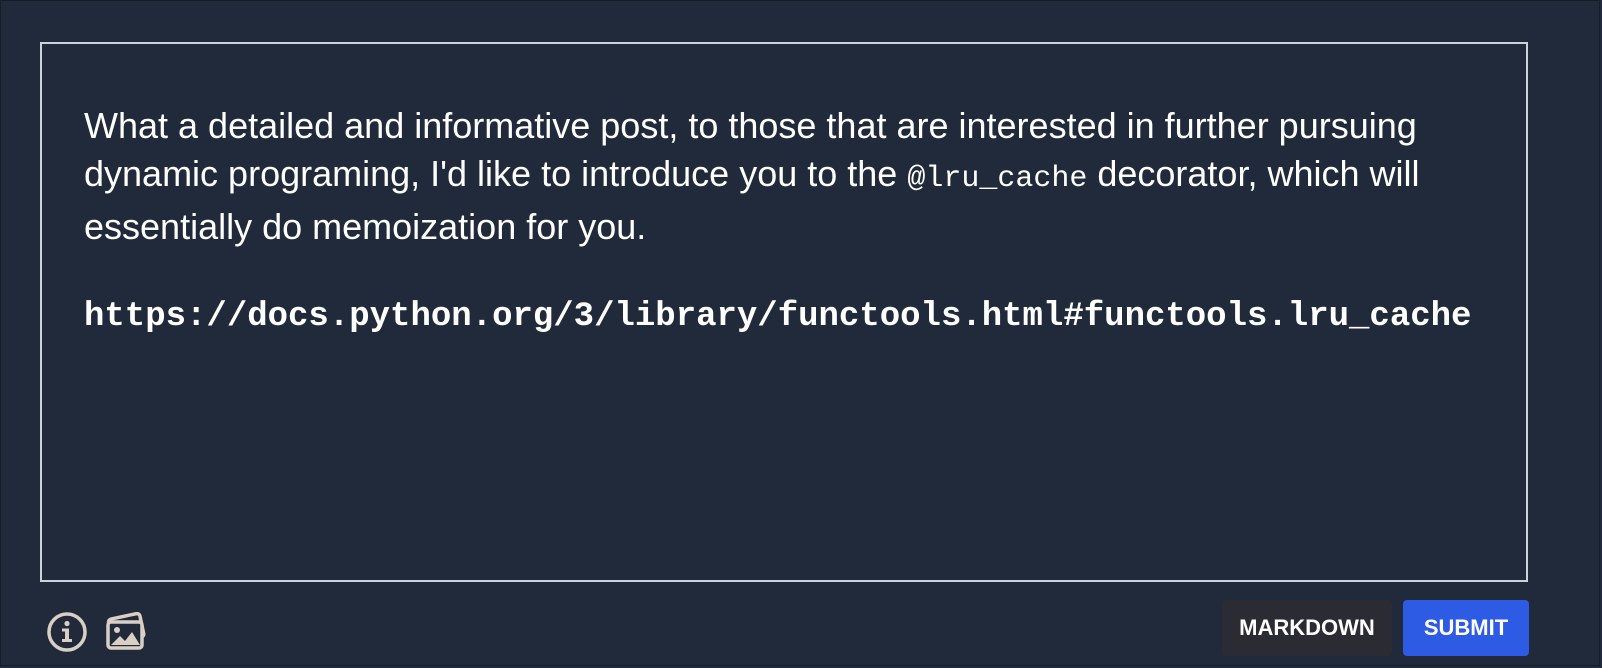 This screenshot has height=668, width=1602. What do you see at coordinates (127, 632) in the screenshot?
I see `image-upload-icon` at bounding box center [127, 632].